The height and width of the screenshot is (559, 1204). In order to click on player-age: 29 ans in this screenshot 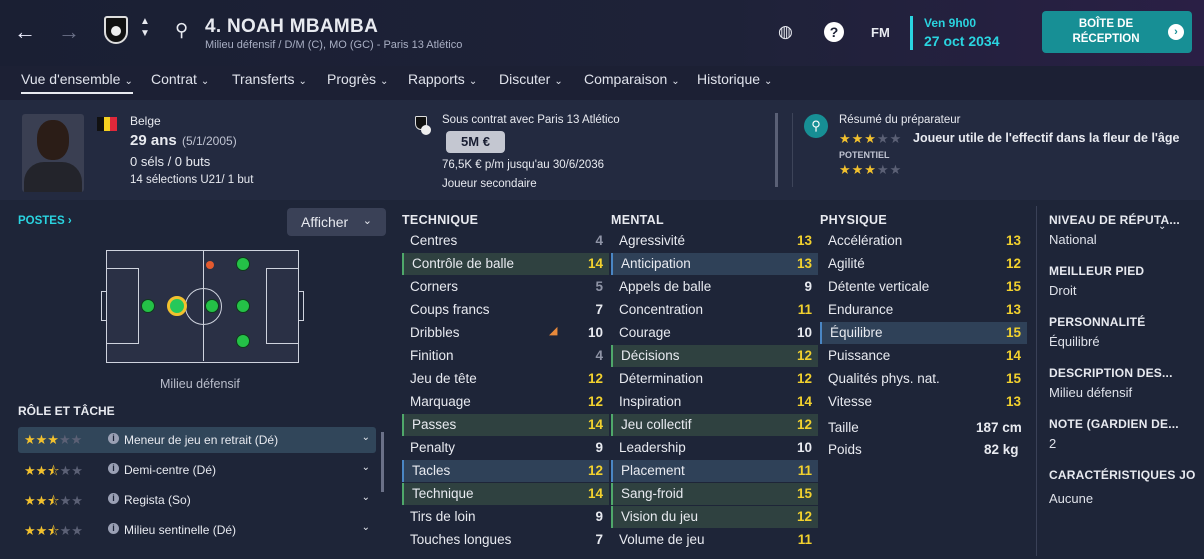, I will do `click(153, 140)`.